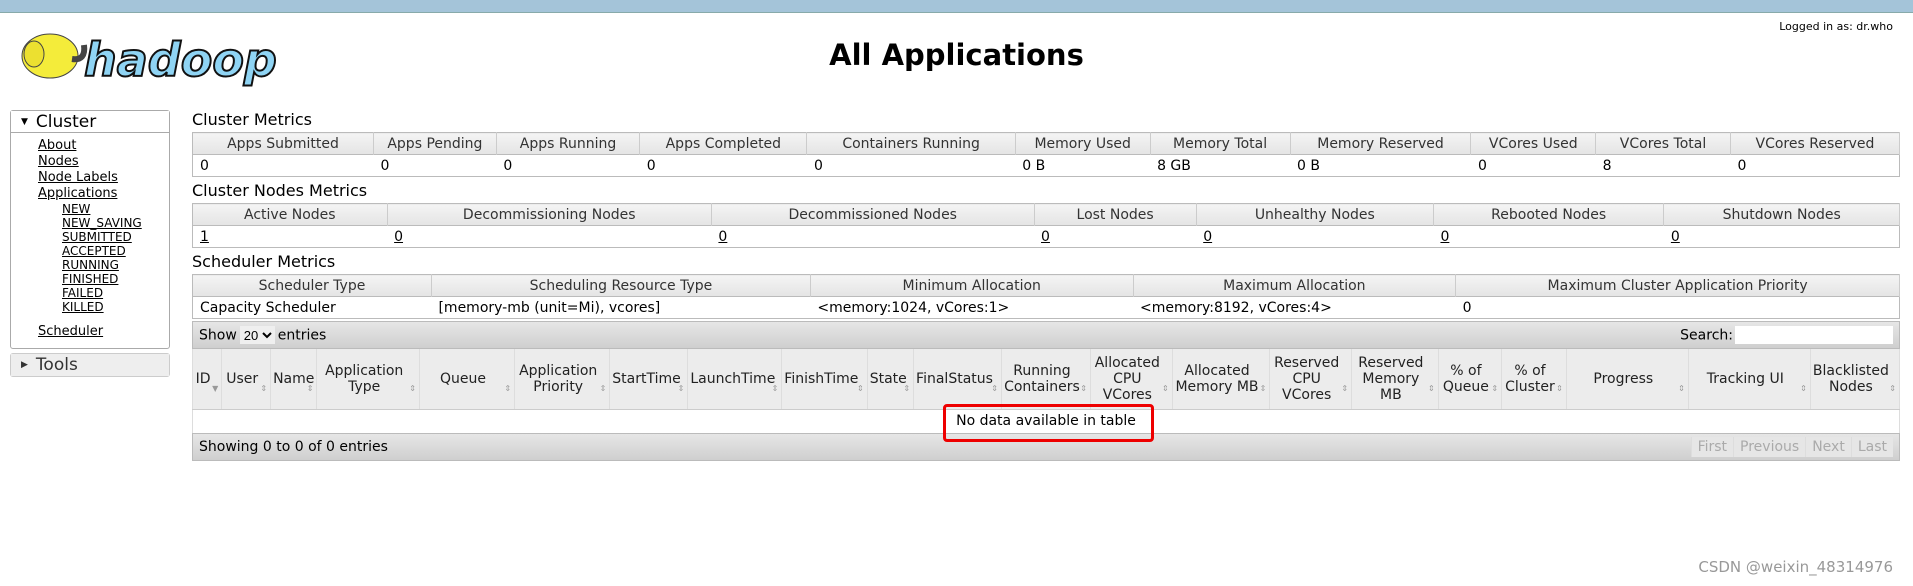 This screenshot has height=586, width=1913. What do you see at coordinates (1217, 378) in the screenshot?
I see `column-label: Allocated Memory MB` at bounding box center [1217, 378].